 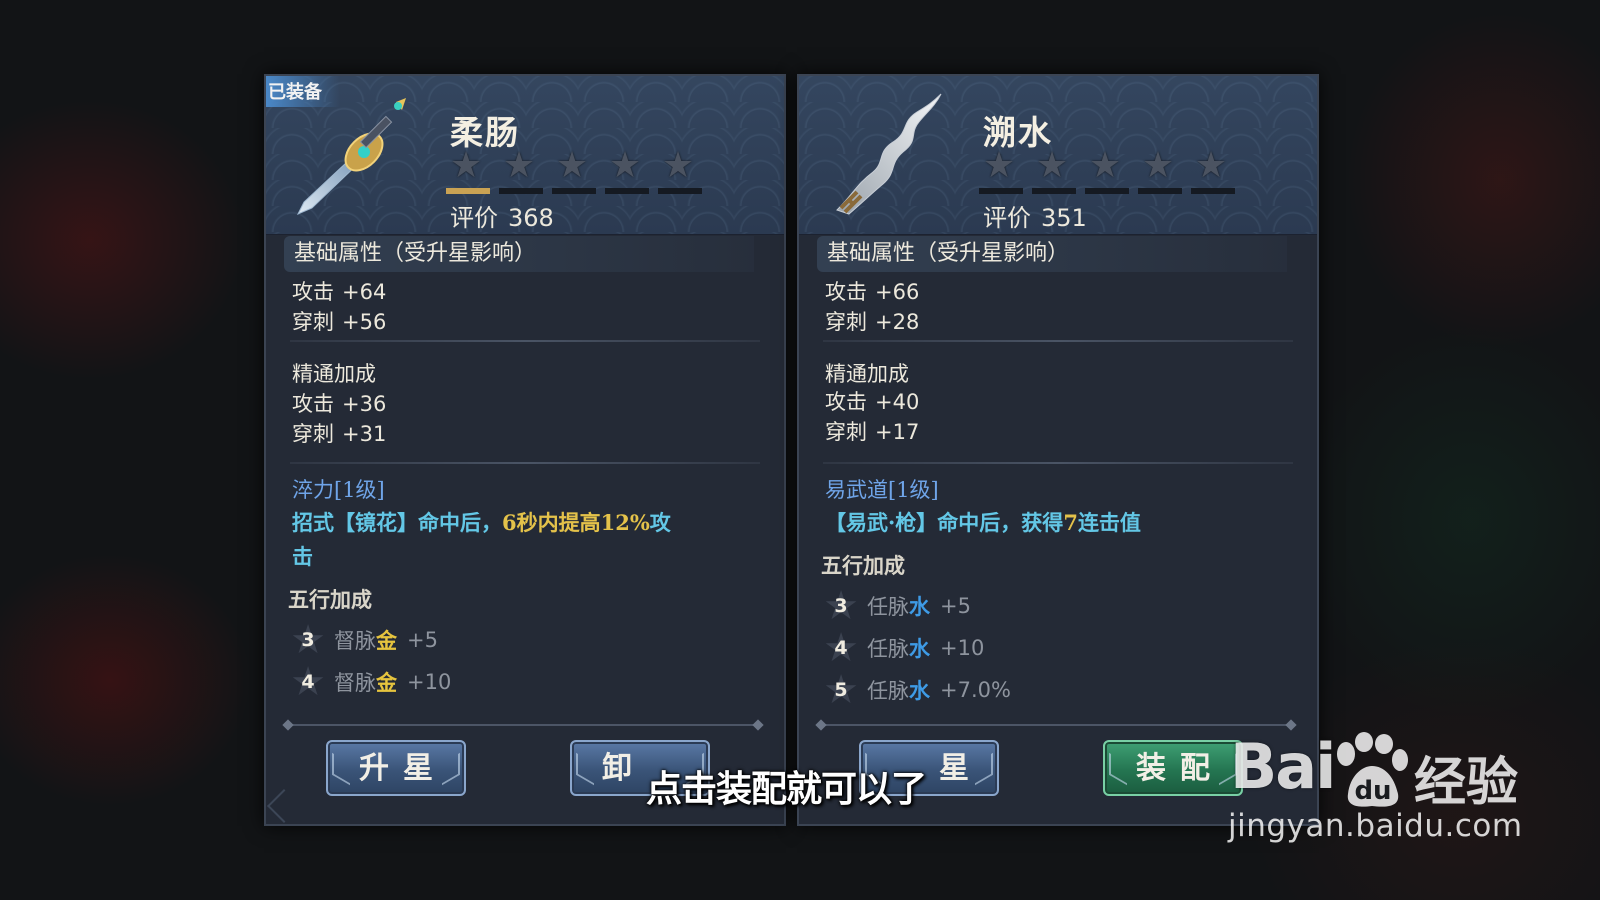 I want to click on wuxing-value: +10, so click(x=429, y=682).